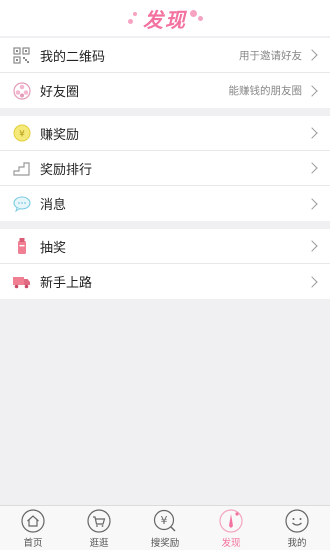 This screenshot has height=550, width=330. What do you see at coordinates (165, 246) in the screenshot?
I see `menu-item-lottery: 抽奖` at bounding box center [165, 246].